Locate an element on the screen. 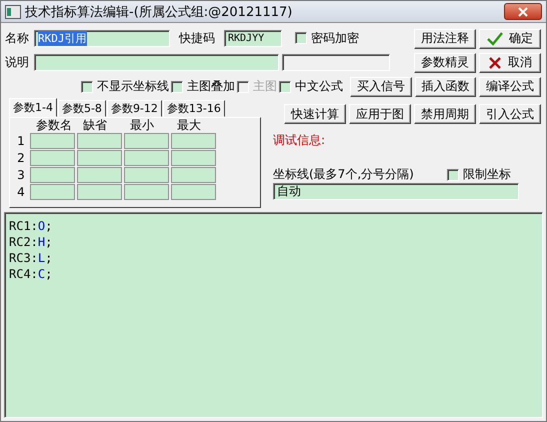 Image resolution: width=547 pixels, height=422 pixels. tab: 参数1-4 is located at coordinates (33, 107).